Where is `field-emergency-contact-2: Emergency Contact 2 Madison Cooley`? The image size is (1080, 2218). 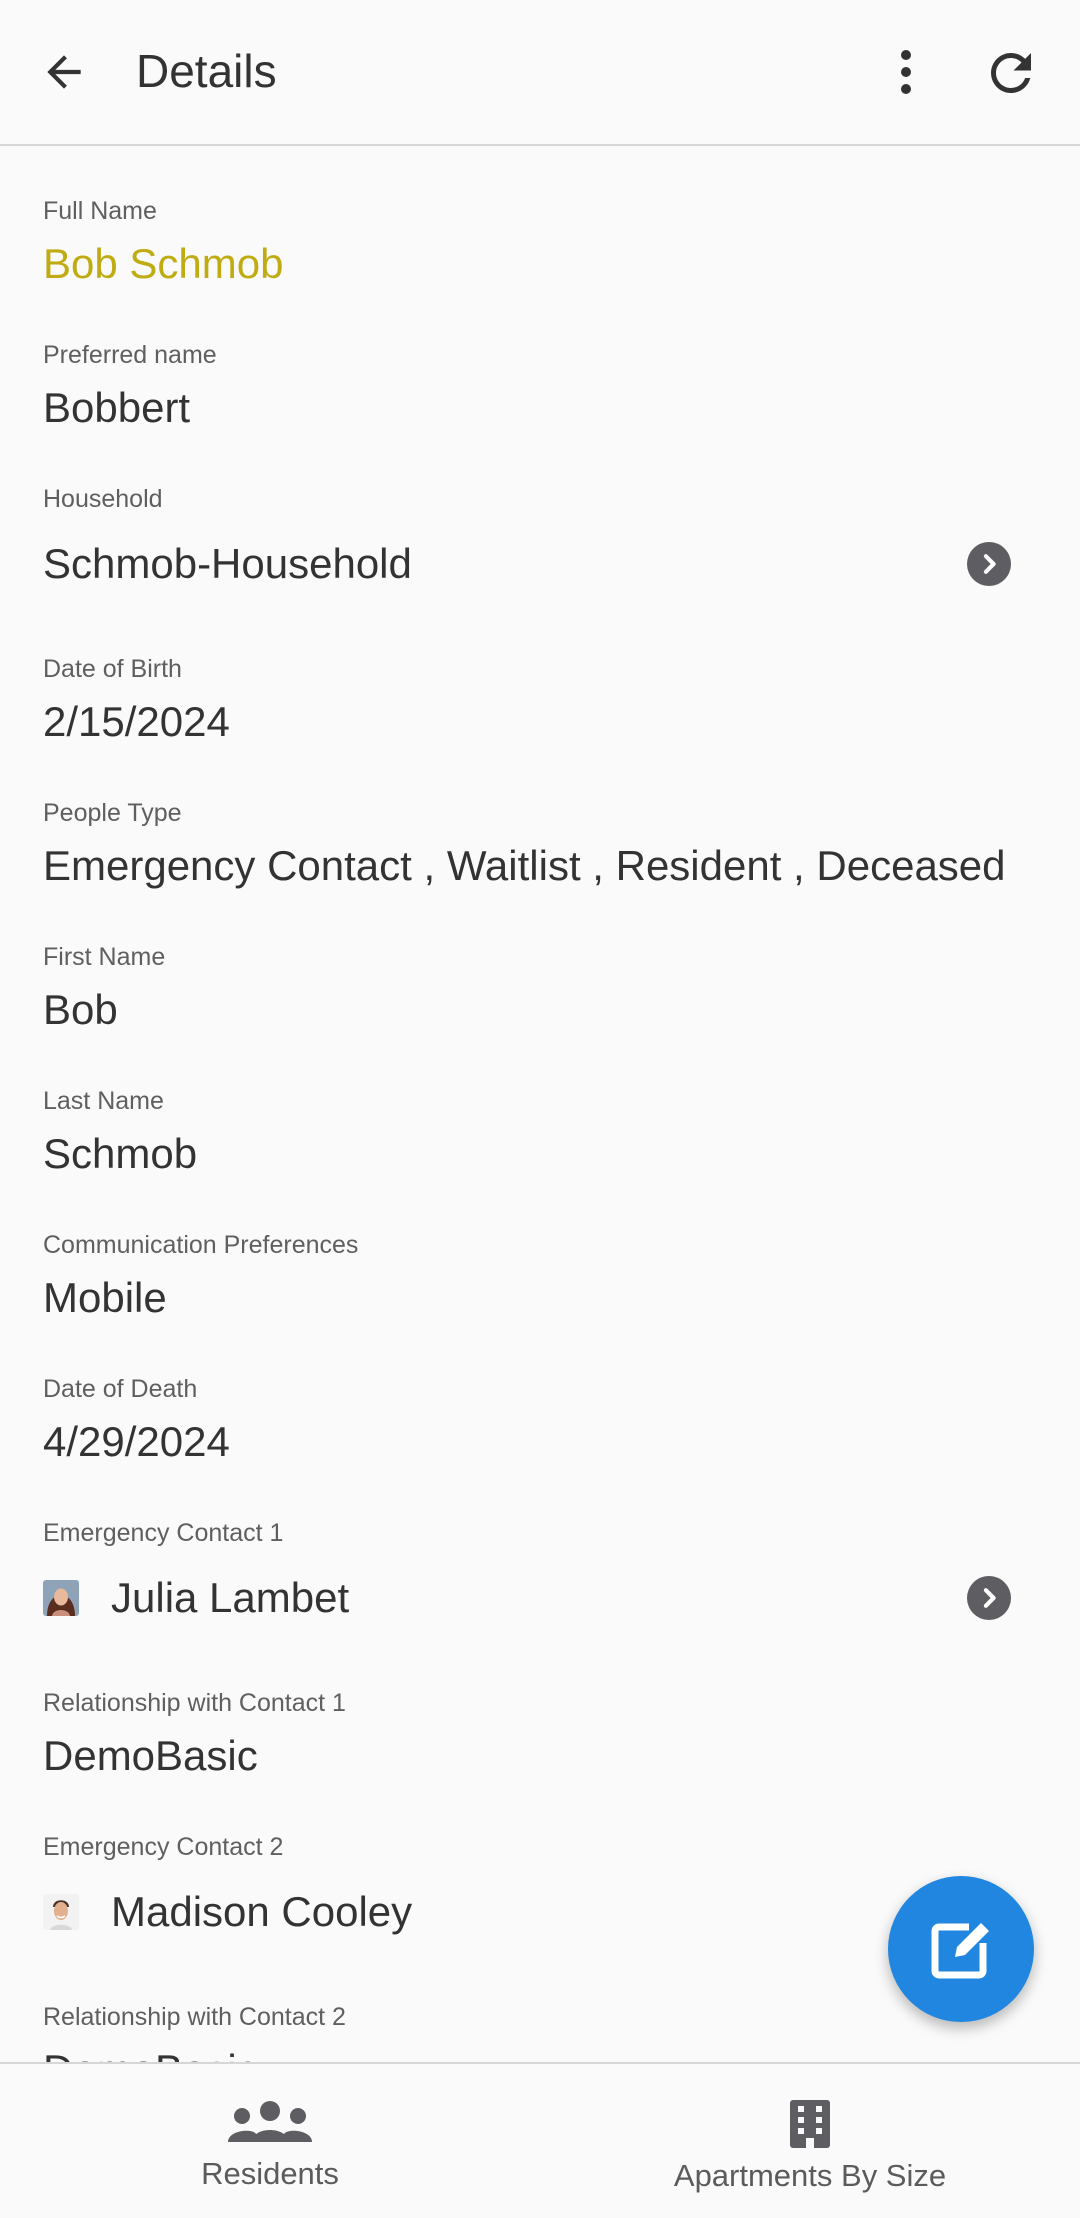 field-emergency-contact-2: Emergency Contact 2 Madison Cooley is located at coordinates (540, 1888).